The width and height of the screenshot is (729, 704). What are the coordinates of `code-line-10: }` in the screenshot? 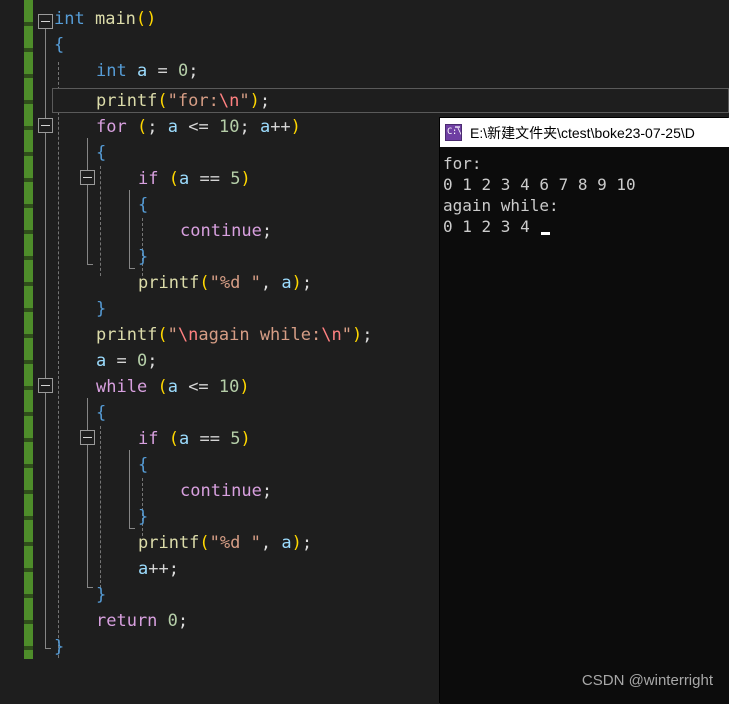 It's located at (143, 257).